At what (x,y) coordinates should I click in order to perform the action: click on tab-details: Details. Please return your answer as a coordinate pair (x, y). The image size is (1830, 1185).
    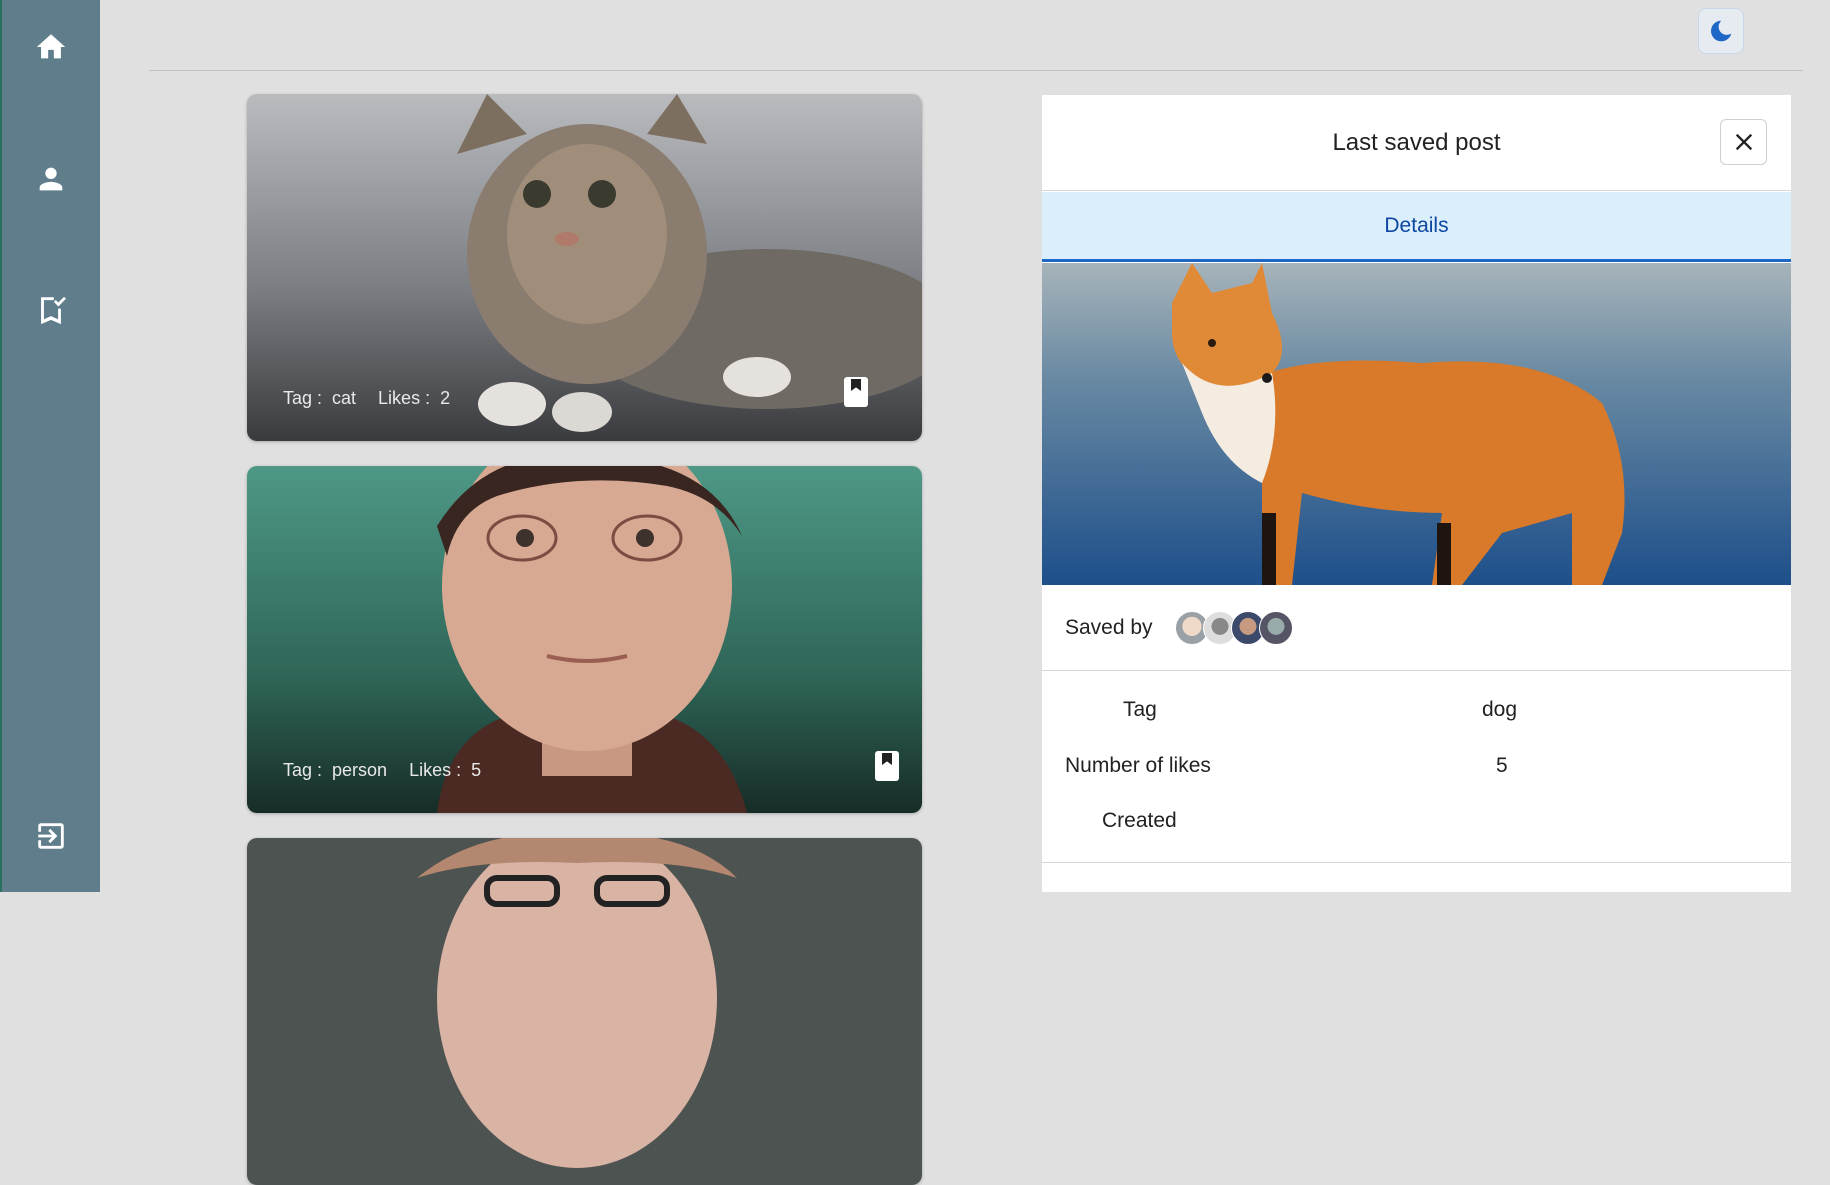
    Looking at the image, I should click on (1416, 227).